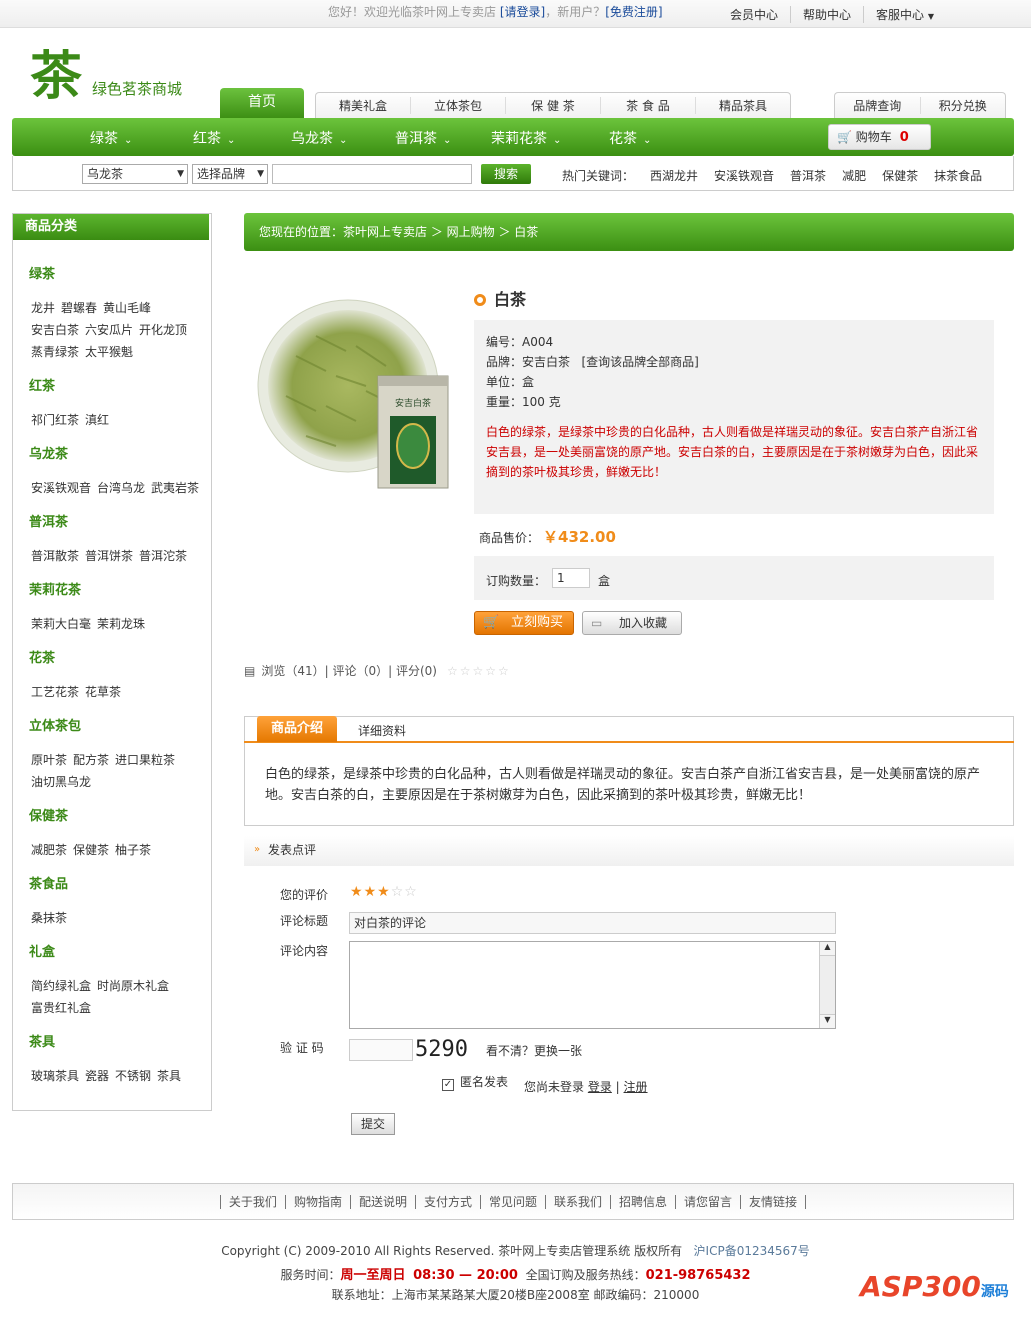 Image resolution: width=1031 pixels, height=1320 pixels. What do you see at coordinates (97, 420) in the screenshot?
I see `sidebar-item: 滇红` at bounding box center [97, 420].